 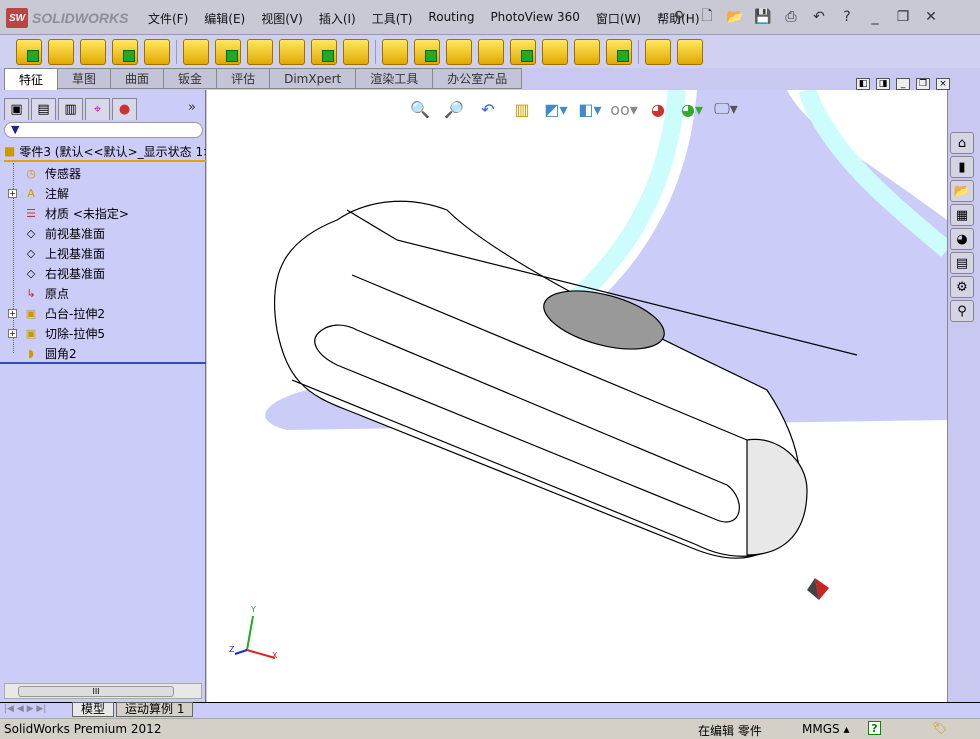 I want to click on tag-icon: 🏷, so click(x=939, y=728).